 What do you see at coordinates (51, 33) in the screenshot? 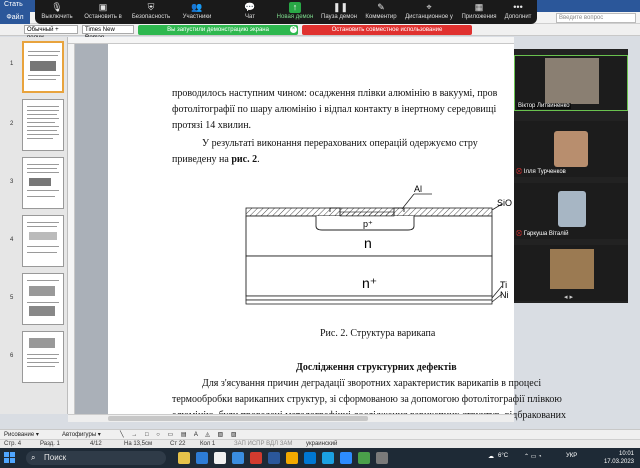
I see `style-select: Обычный + полуж` at bounding box center [51, 33].